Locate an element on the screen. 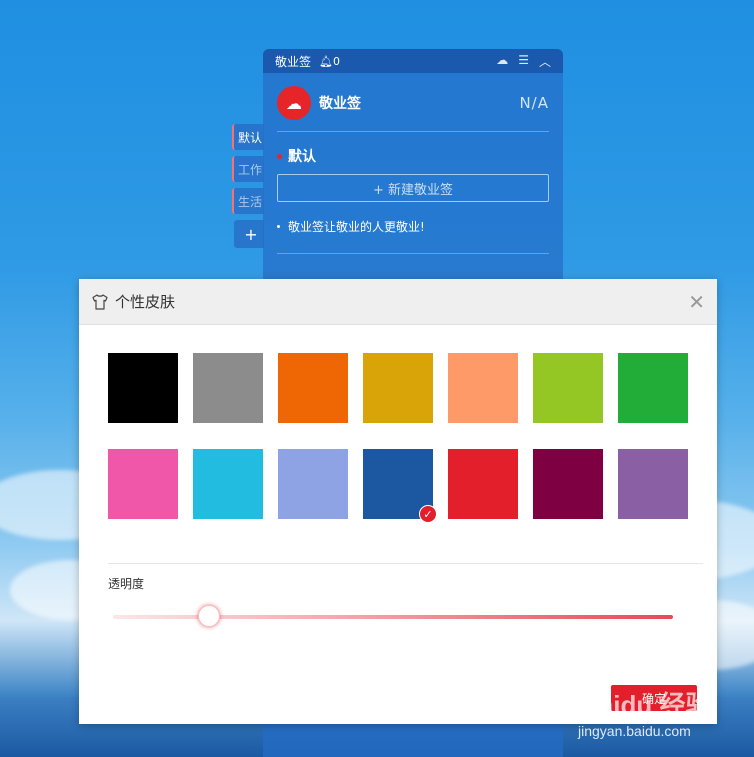 Image resolution: width=754 pixels, height=757 pixels. category-label: 默认 is located at coordinates (302, 157).